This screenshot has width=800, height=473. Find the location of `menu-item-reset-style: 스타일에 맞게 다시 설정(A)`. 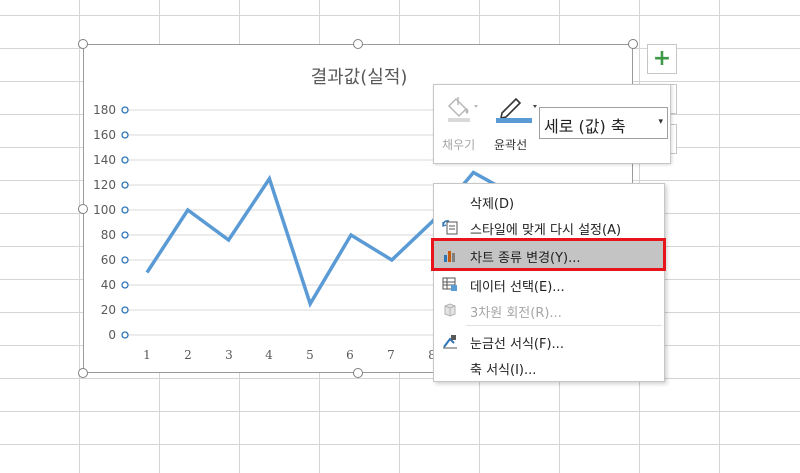

menu-item-reset-style: 스타일에 맞게 다시 설정(A) is located at coordinates (549, 227).